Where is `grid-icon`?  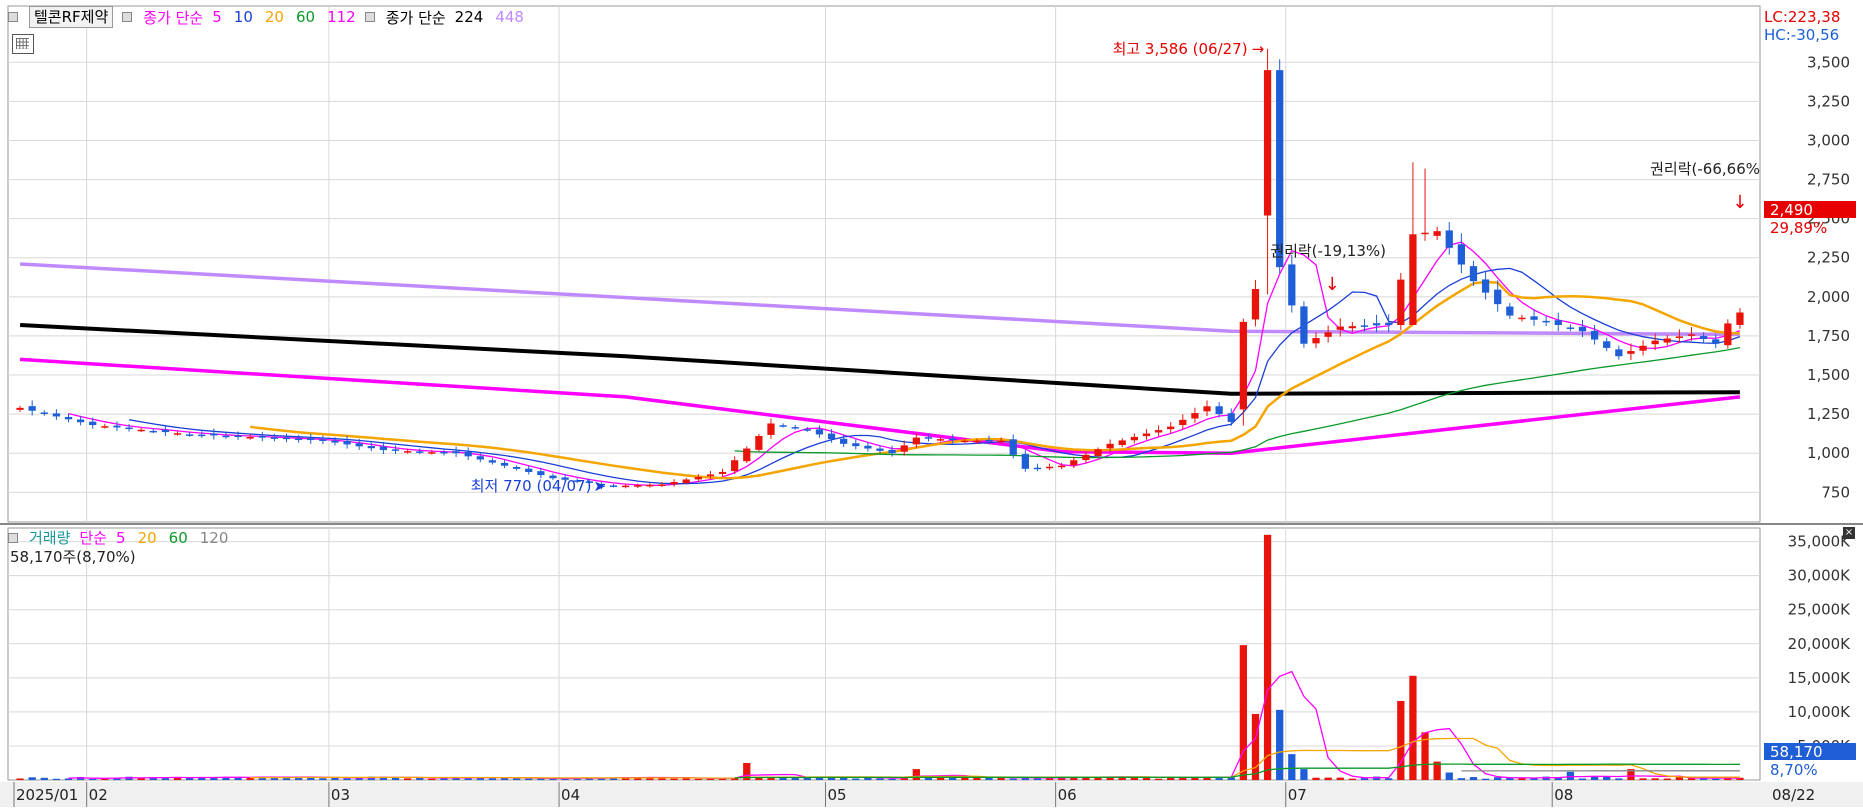
grid-icon is located at coordinates (23, 44).